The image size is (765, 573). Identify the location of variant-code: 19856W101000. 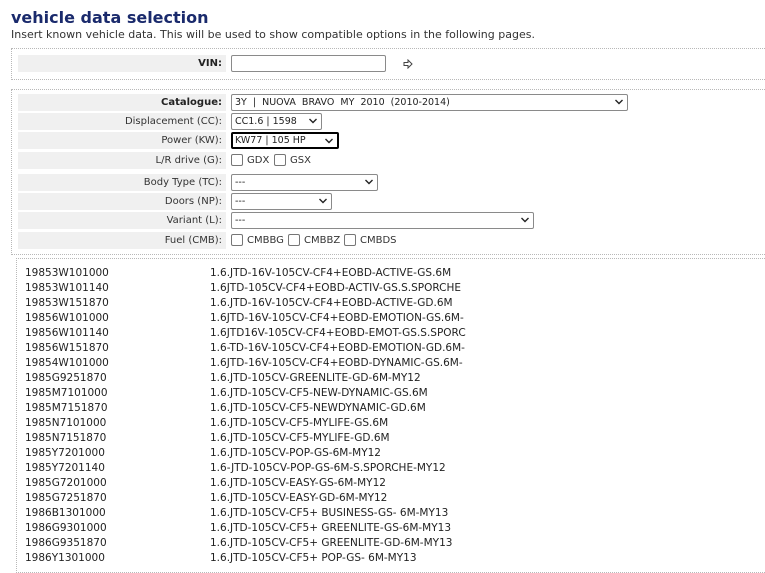
(67, 318).